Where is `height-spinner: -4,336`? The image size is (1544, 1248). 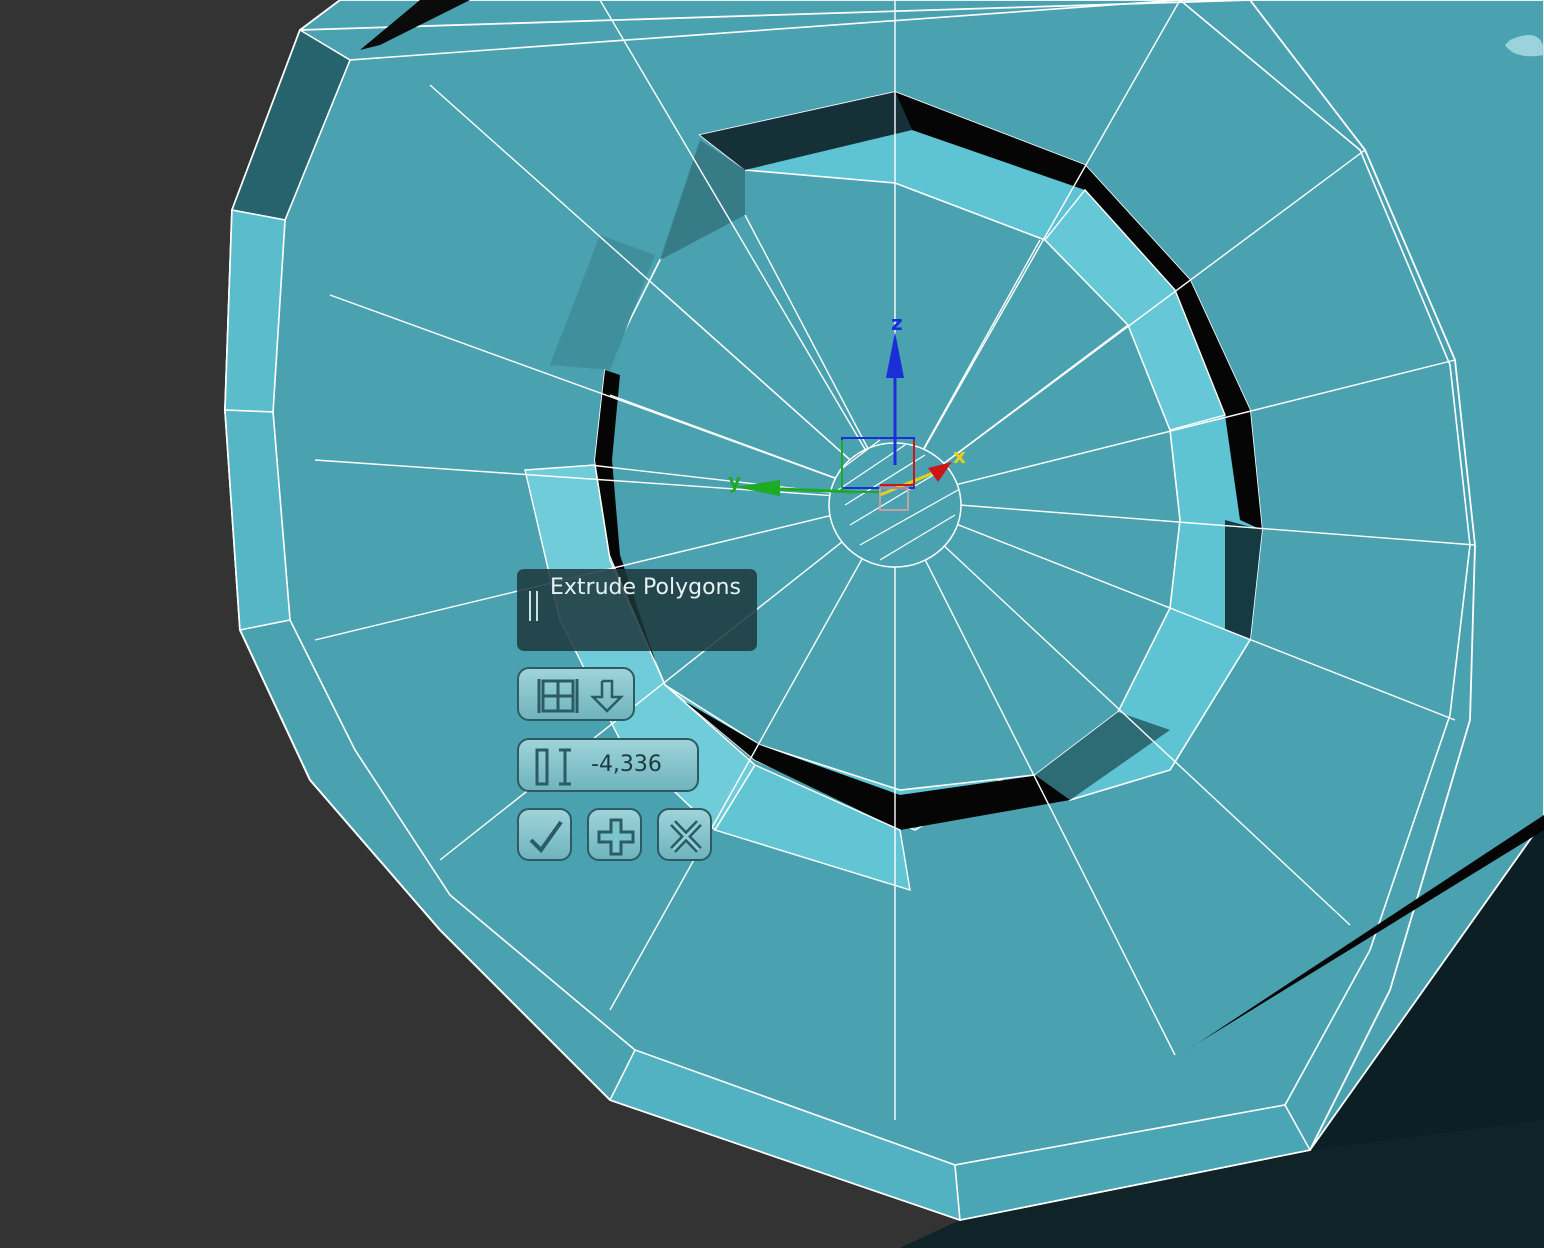 height-spinner: -4,336 is located at coordinates (608, 765).